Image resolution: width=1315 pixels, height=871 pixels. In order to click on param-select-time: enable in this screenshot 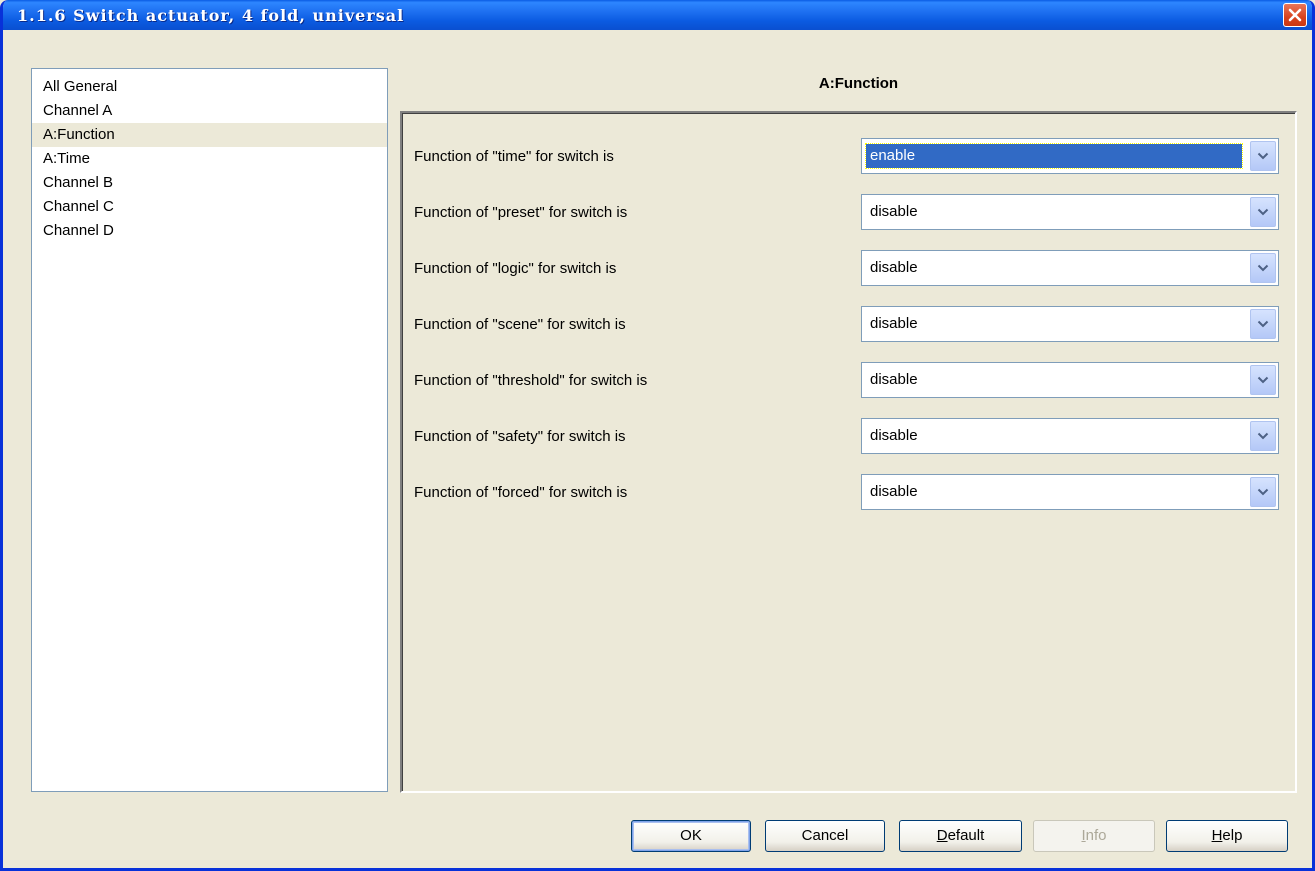, I will do `click(1070, 156)`.